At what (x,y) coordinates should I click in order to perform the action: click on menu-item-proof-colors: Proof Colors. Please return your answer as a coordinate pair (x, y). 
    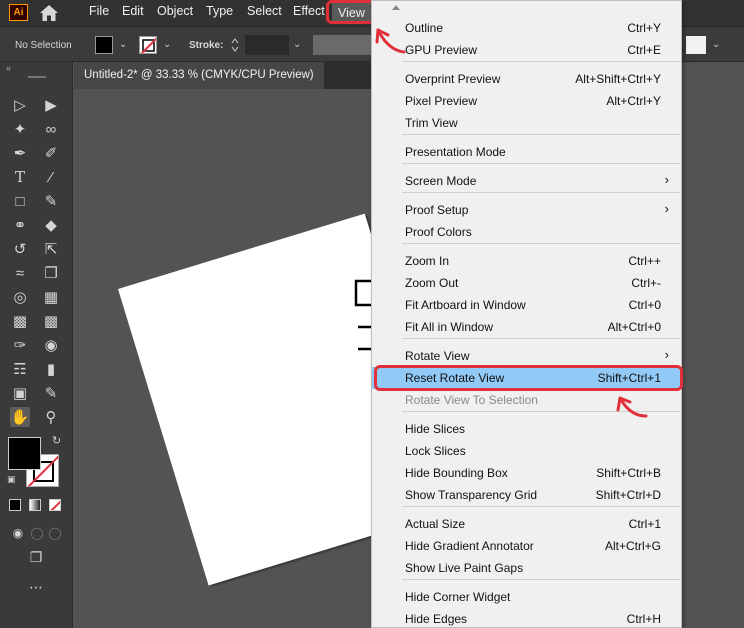
    Looking at the image, I should click on (526, 232).